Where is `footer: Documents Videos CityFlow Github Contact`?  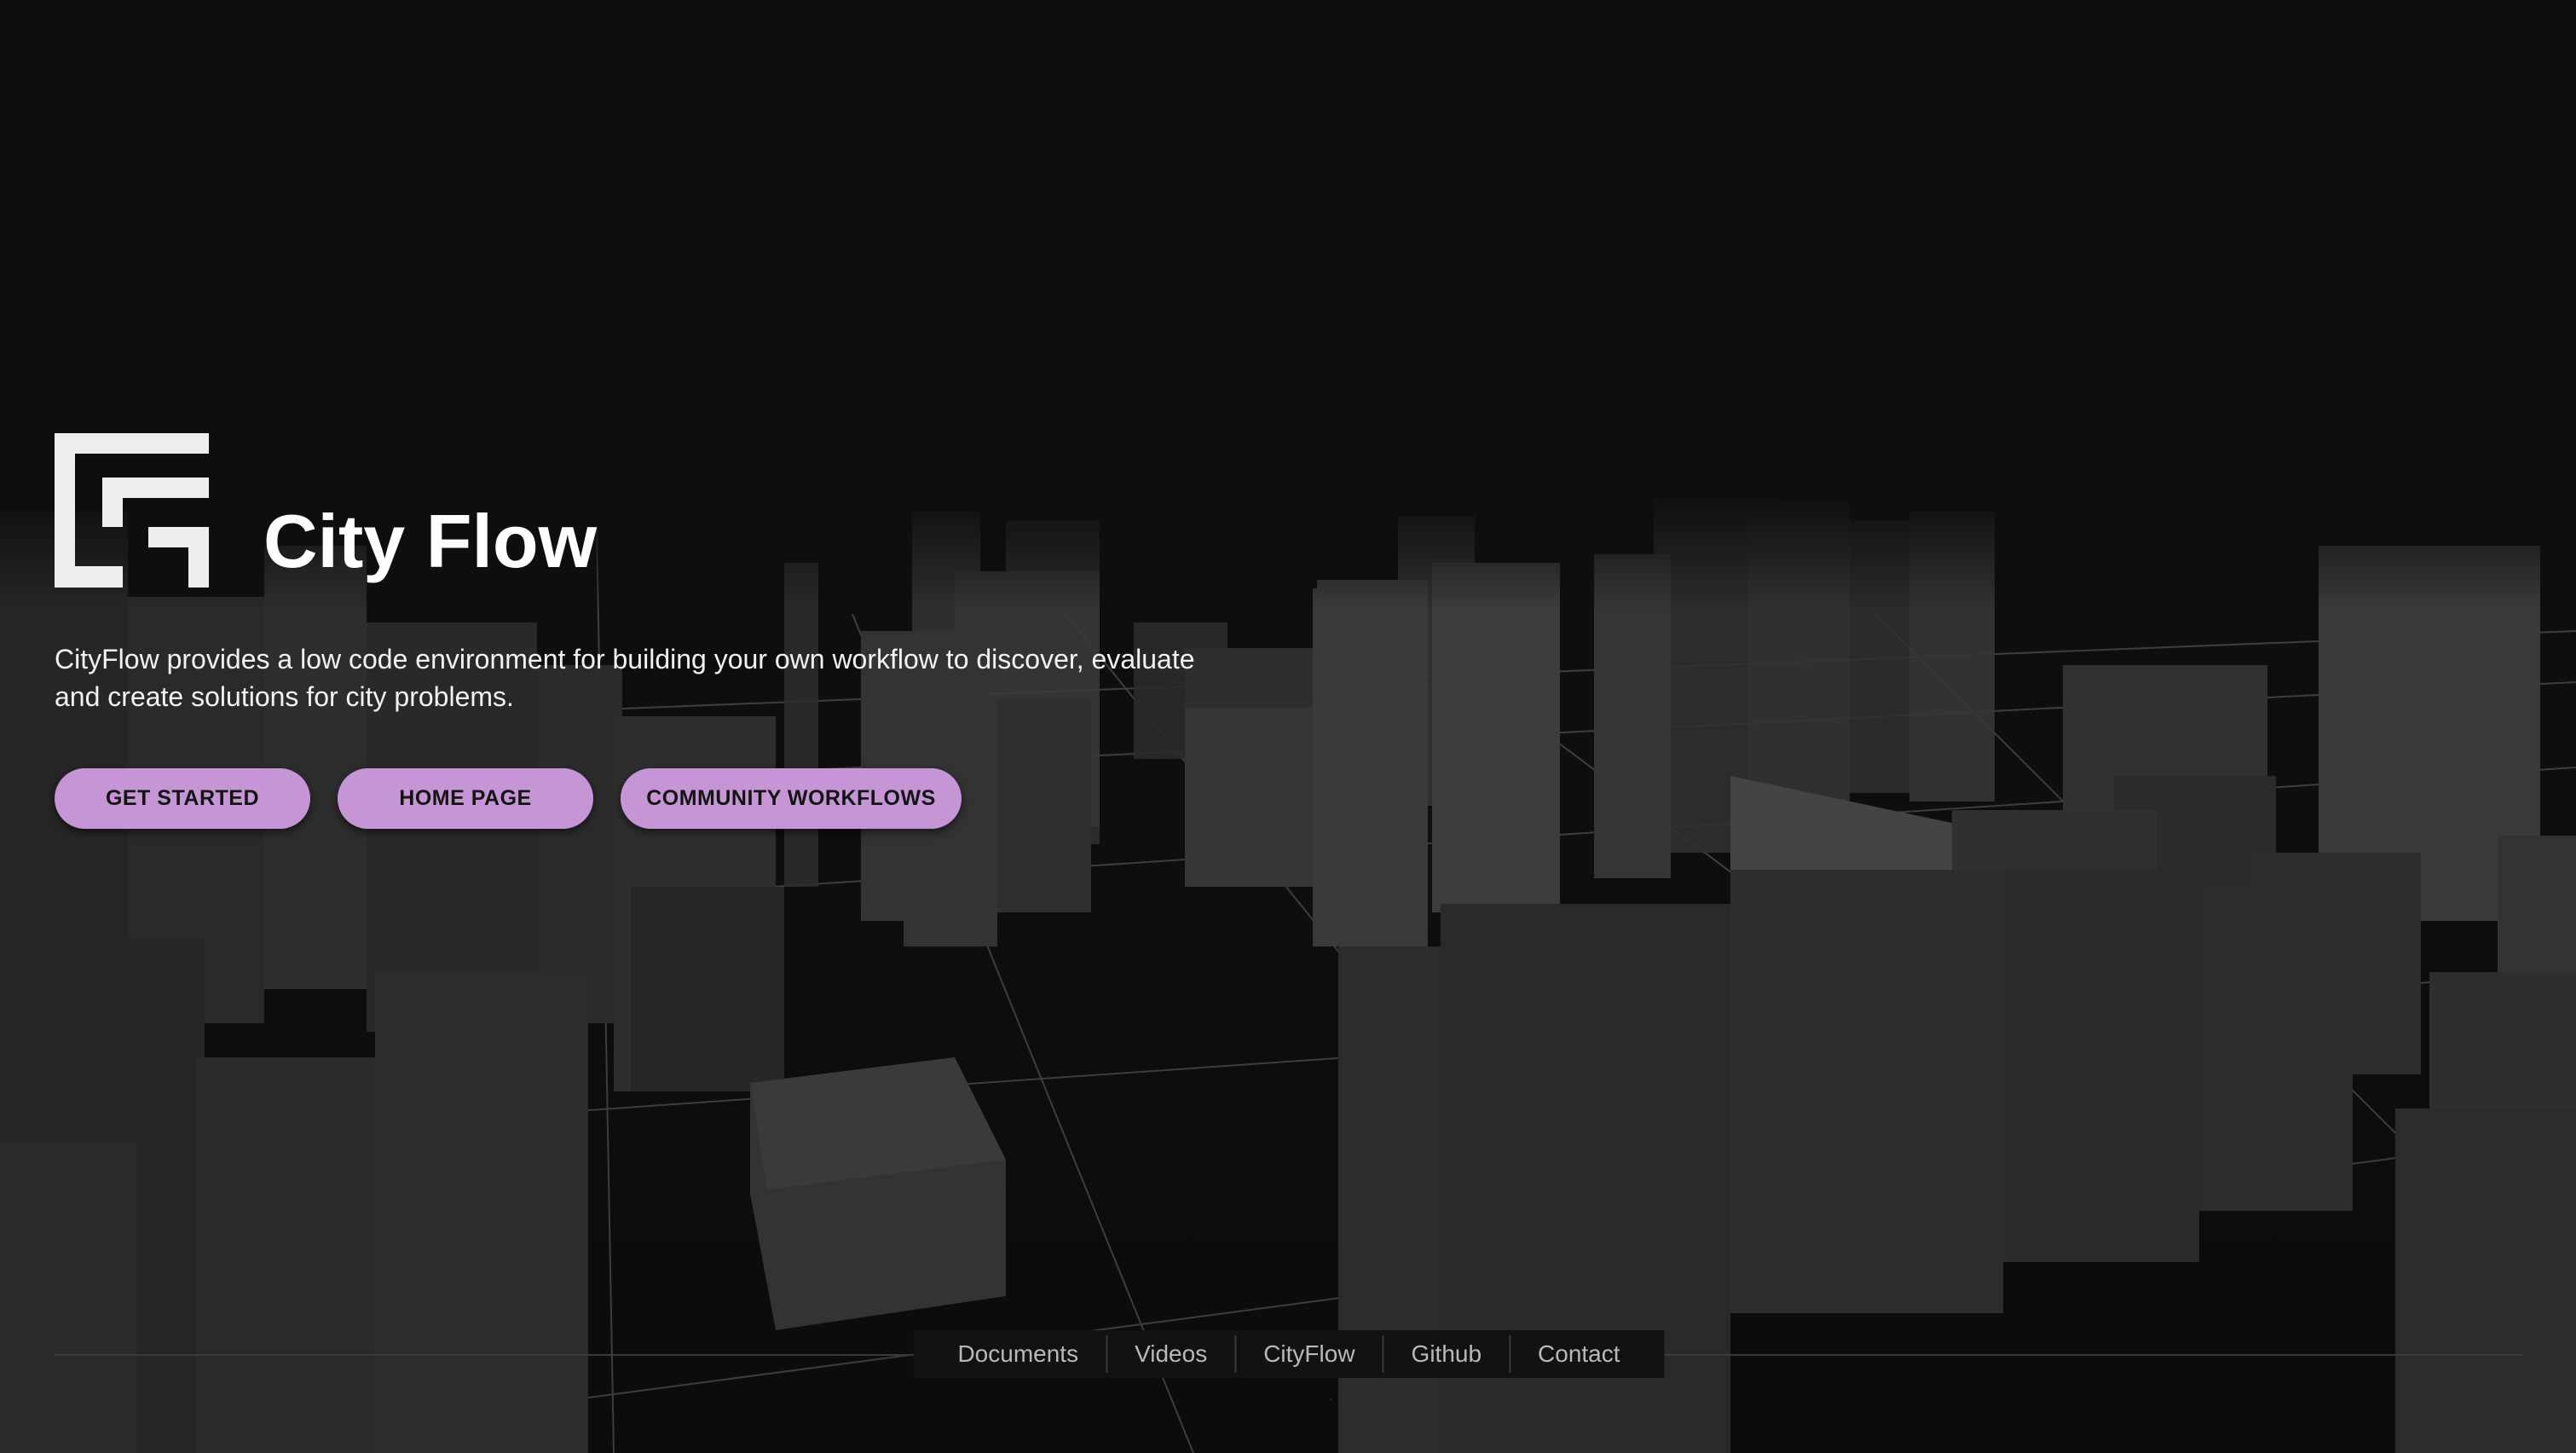
footer: Documents Videos CityFlow Github Contact is located at coordinates (1289, 1354).